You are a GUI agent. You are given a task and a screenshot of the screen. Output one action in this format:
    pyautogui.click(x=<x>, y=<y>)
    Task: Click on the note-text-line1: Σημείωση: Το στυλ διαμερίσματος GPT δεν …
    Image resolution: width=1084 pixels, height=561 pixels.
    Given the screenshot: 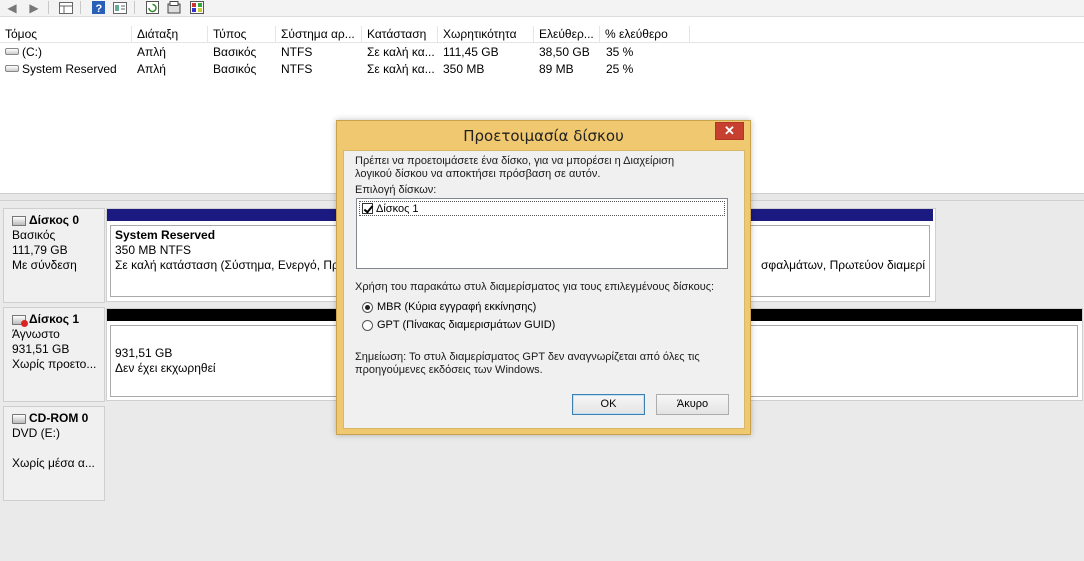 What is the action you would take?
    pyautogui.click(x=527, y=357)
    